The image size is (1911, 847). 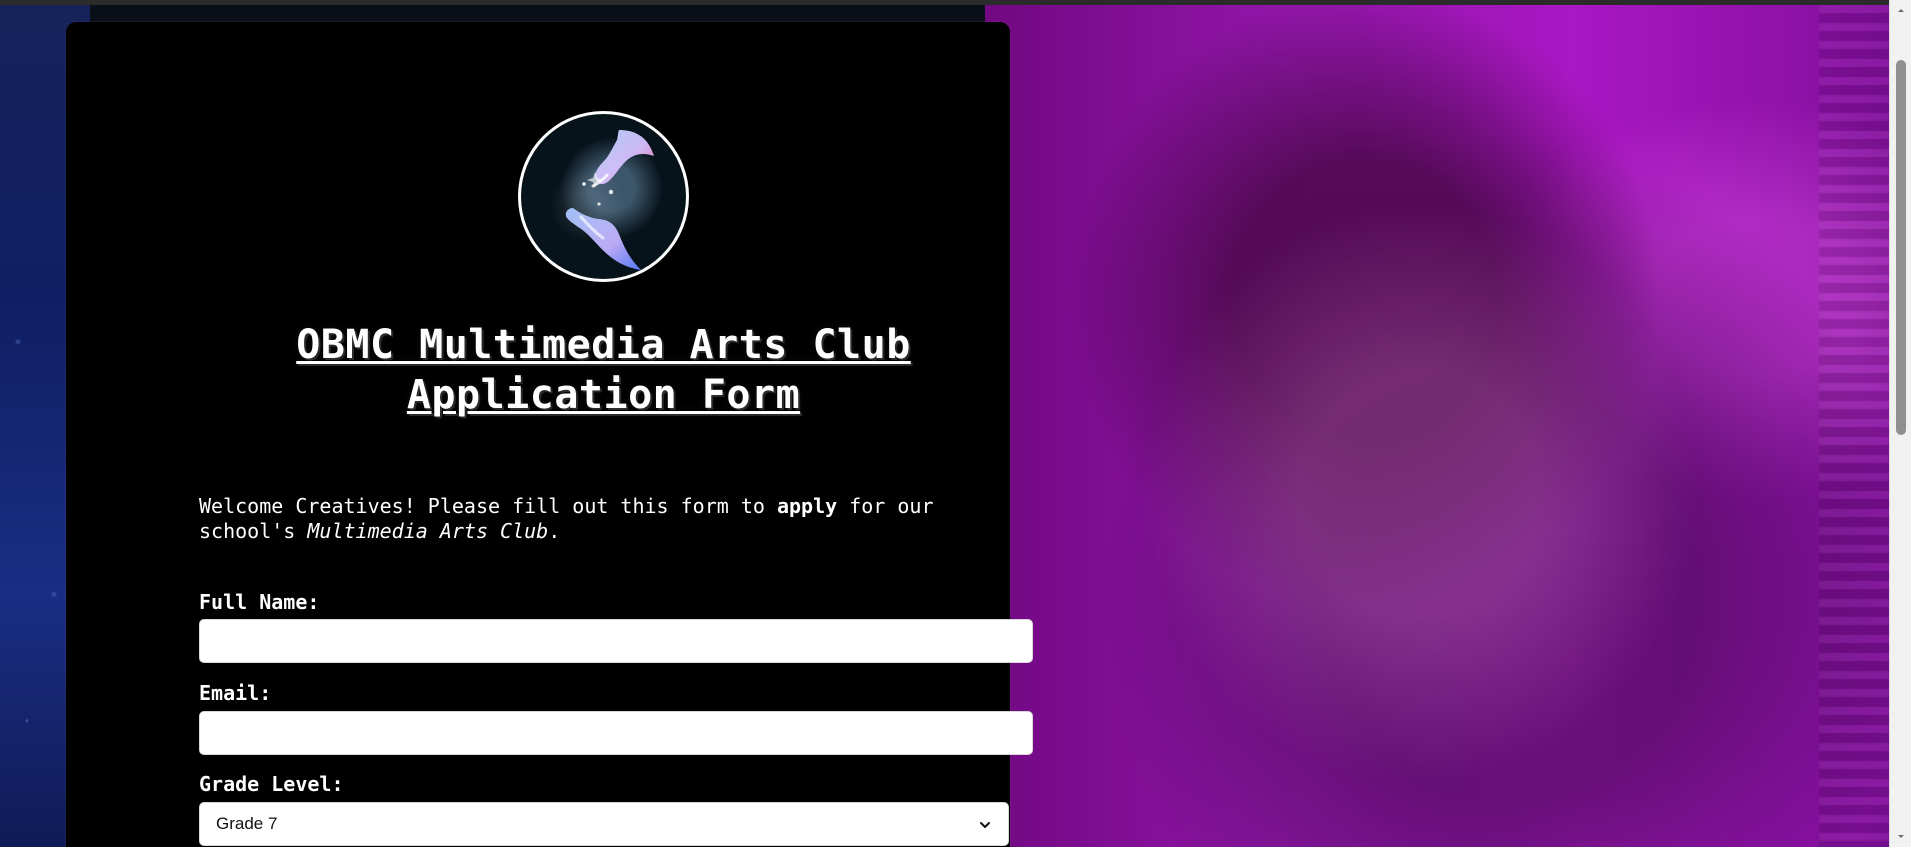 I want to click on scroll-down-icon, so click(x=1900, y=836).